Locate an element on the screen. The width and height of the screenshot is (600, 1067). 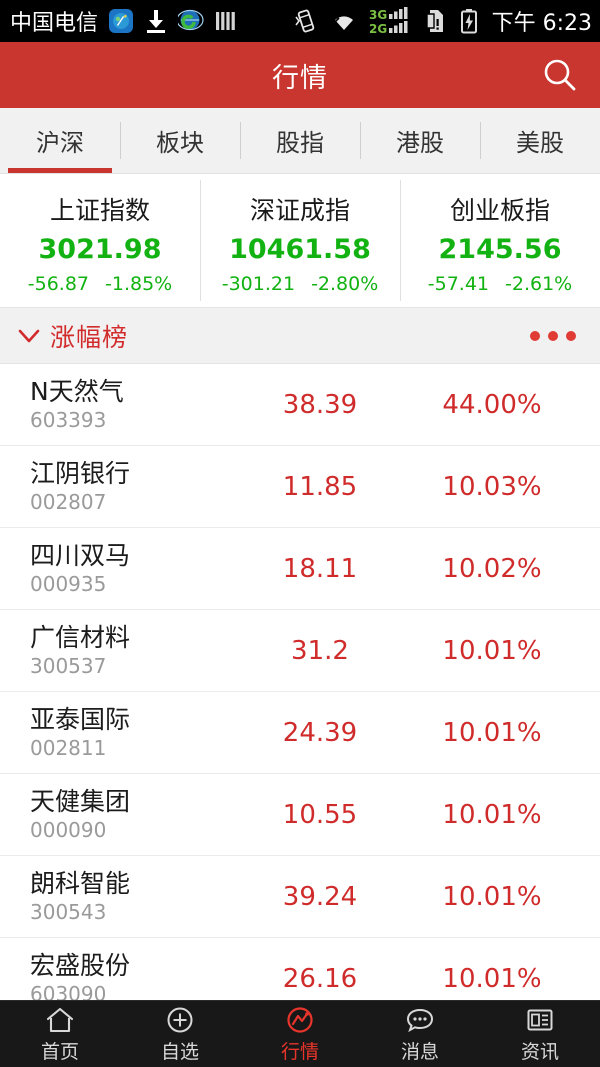
nav-label: 自选 is located at coordinates (179, 1051).